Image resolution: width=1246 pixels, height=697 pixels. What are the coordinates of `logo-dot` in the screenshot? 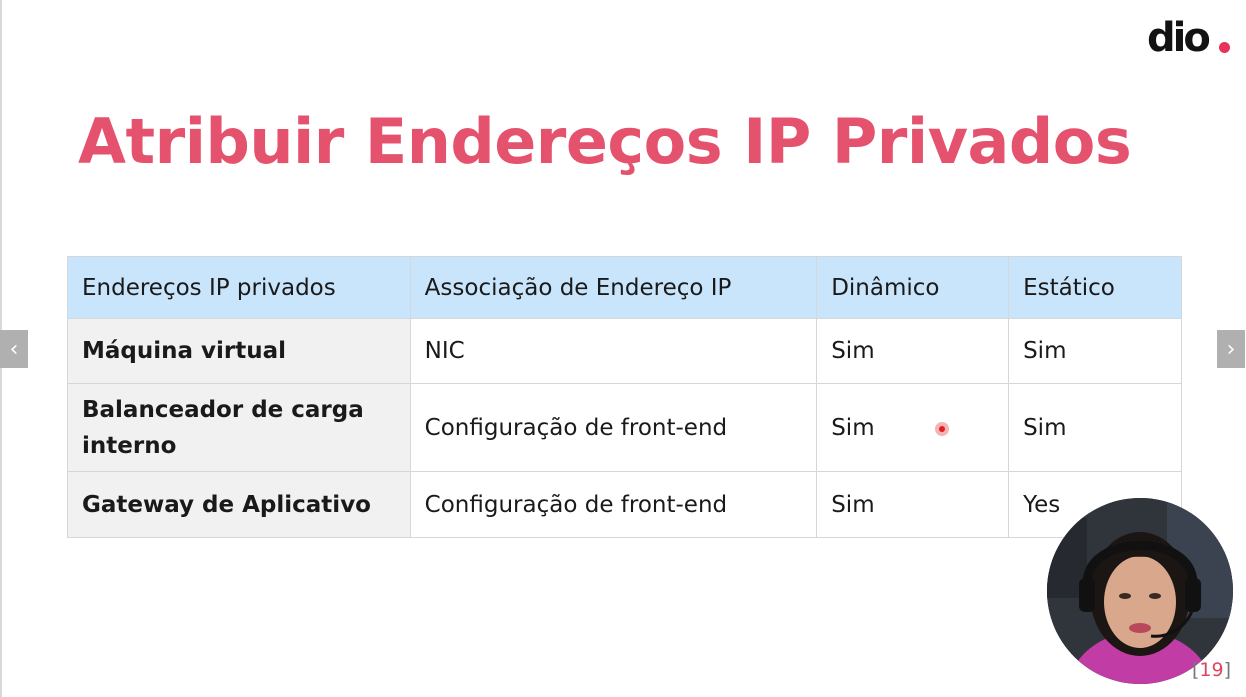 It's located at (1224, 47).